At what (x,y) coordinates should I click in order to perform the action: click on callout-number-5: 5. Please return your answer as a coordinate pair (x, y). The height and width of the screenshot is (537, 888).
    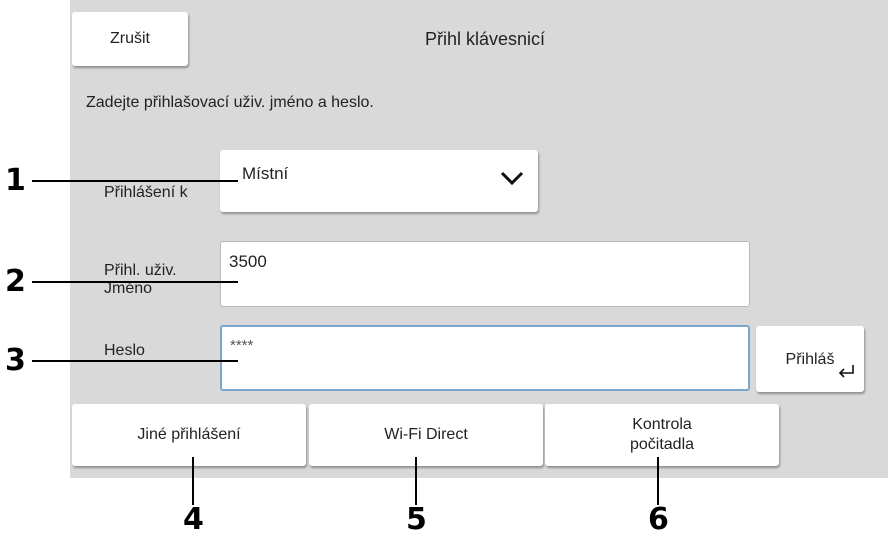
    Looking at the image, I should click on (416, 519).